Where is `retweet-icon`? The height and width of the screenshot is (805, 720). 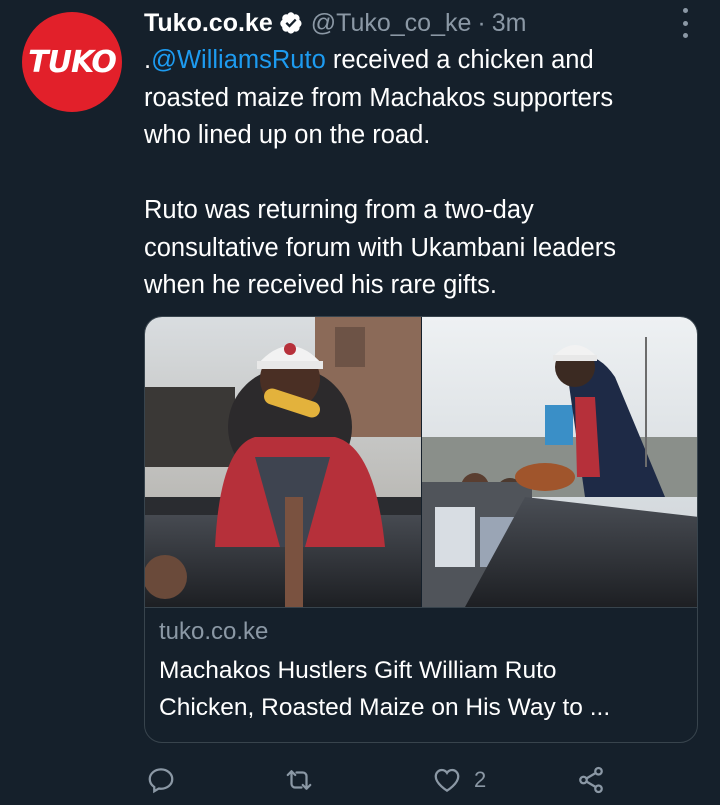 retweet-icon is located at coordinates (299, 780).